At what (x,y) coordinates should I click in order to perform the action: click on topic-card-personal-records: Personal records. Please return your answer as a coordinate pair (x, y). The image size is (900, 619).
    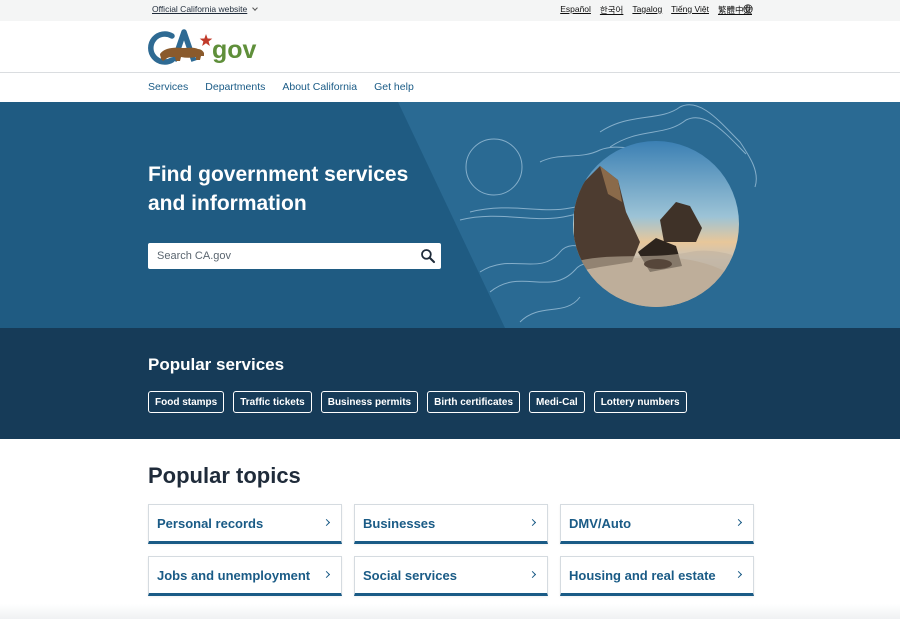
    Looking at the image, I should click on (245, 524).